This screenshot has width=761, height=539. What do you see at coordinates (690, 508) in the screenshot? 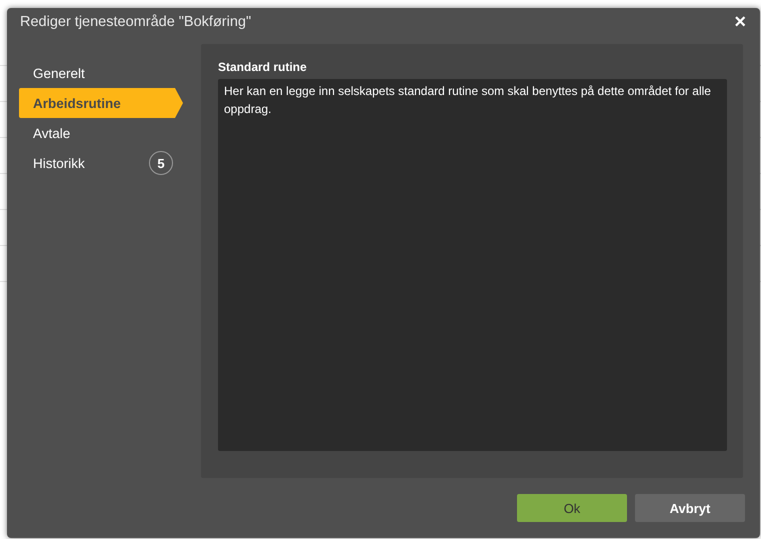
I see `cancel-button: Avbryt` at bounding box center [690, 508].